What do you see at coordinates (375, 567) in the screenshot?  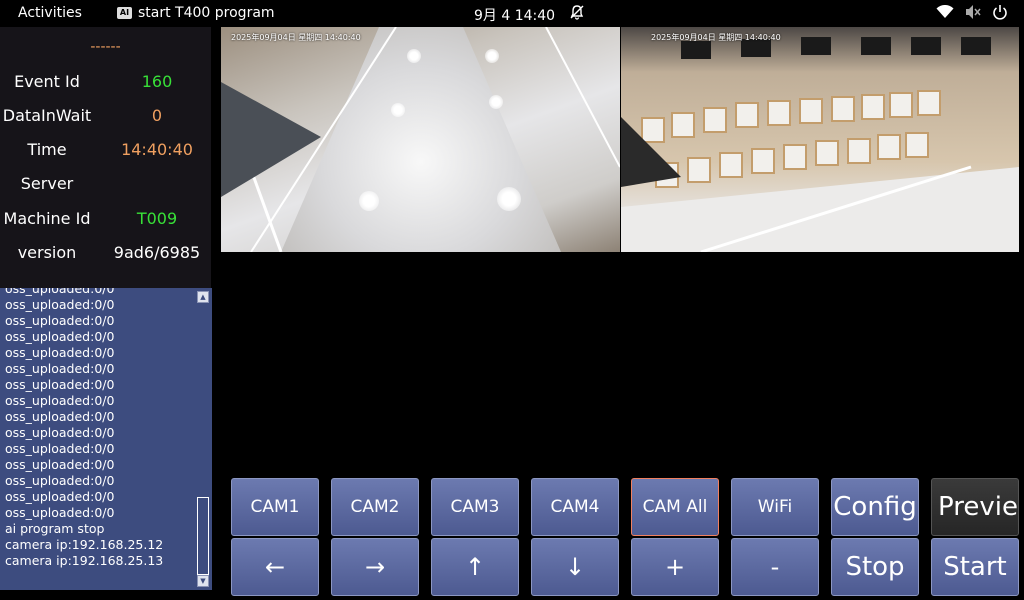 I see `right-arrow-button: →` at bounding box center [375, 567].